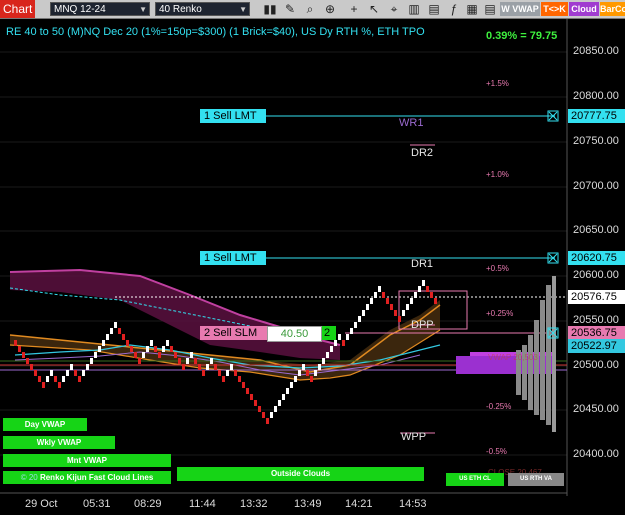  What do you see at coordinates (499, 406) in the screenshot?
I see `pct-level-label: -0.25%` at bounding box center [499, 406].